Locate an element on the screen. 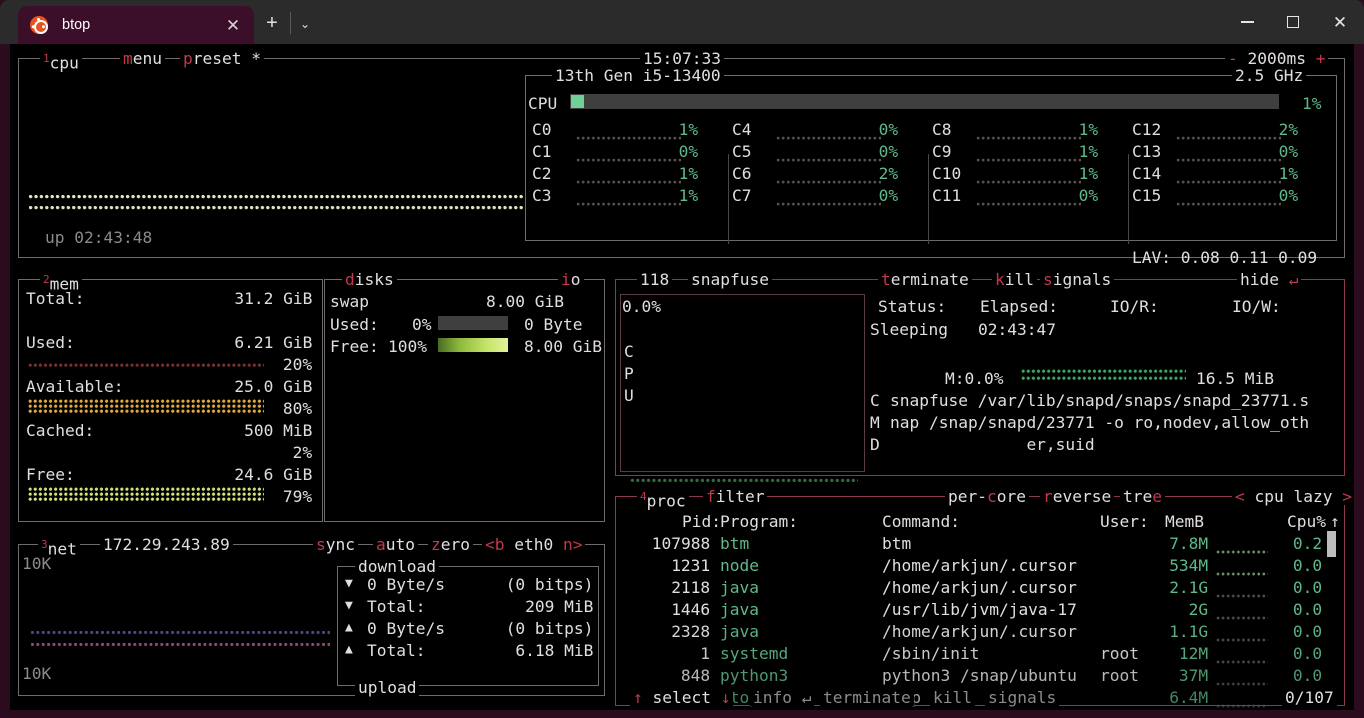  proc-row-mem: 37M is located at coordinates (1193, 675).